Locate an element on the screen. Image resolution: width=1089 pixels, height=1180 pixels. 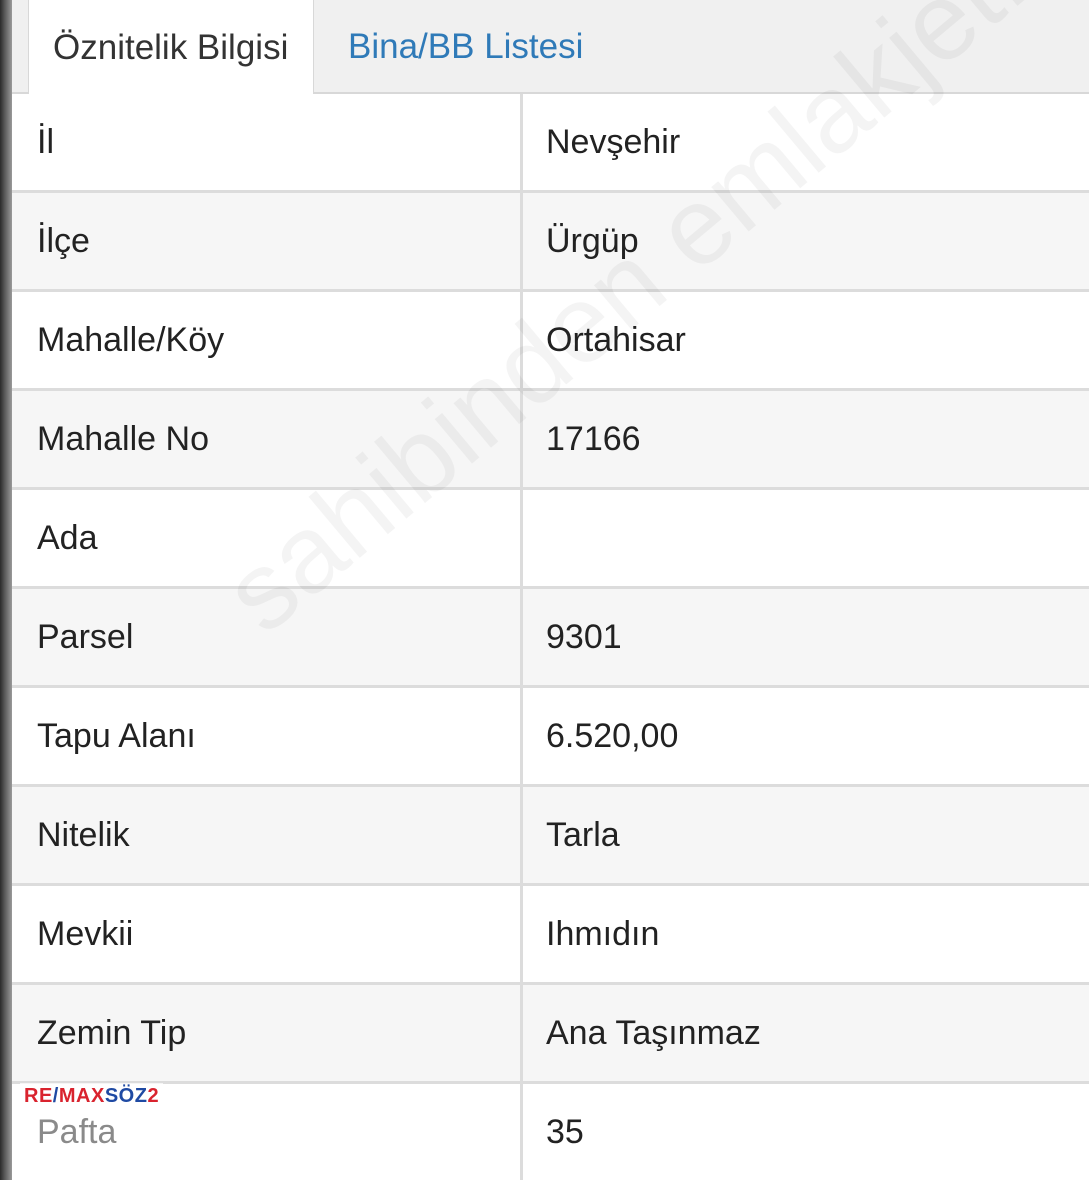
logo-two: 2 is located at coordinates (153, 1096).